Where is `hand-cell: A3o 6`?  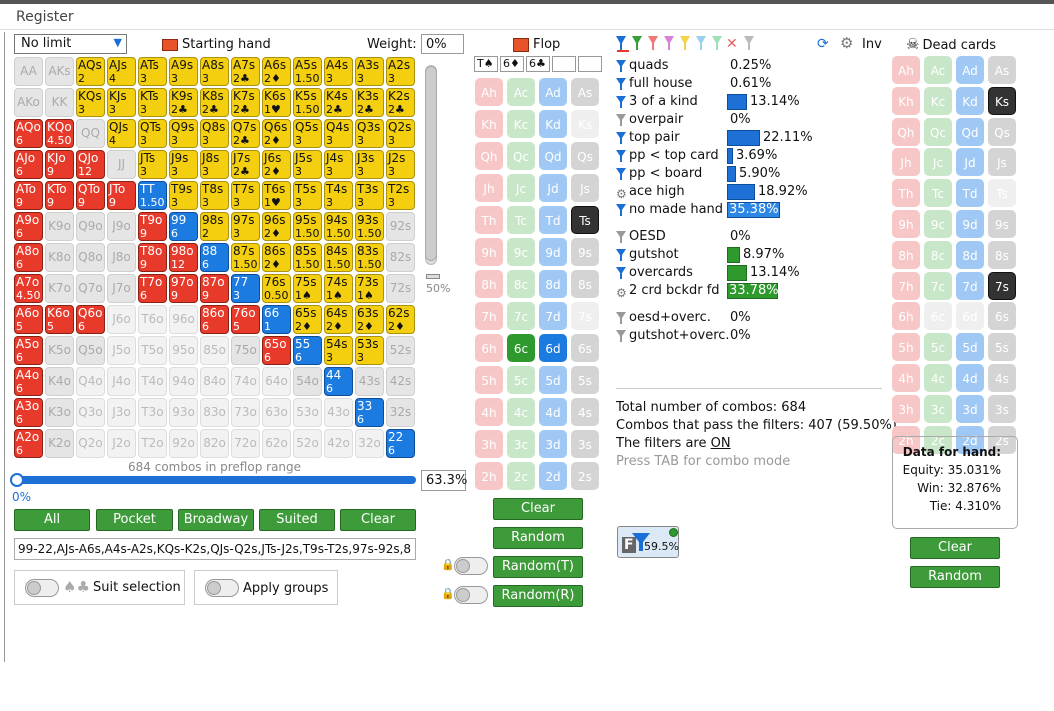
hand-cell: A3o 6 is located at coordinates (28, 412).